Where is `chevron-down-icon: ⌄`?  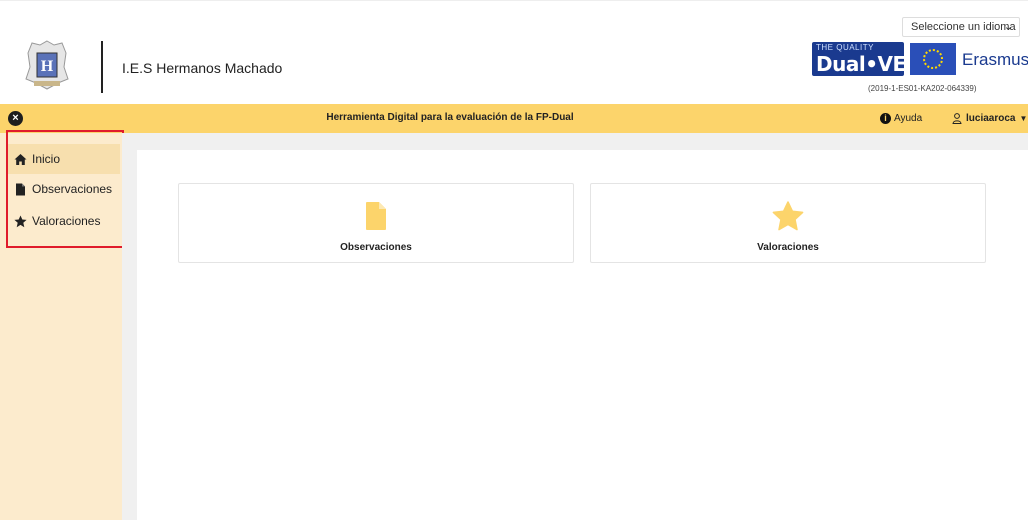 chevron-down-icon: ⌄ is located at coordinates (1008, 27).